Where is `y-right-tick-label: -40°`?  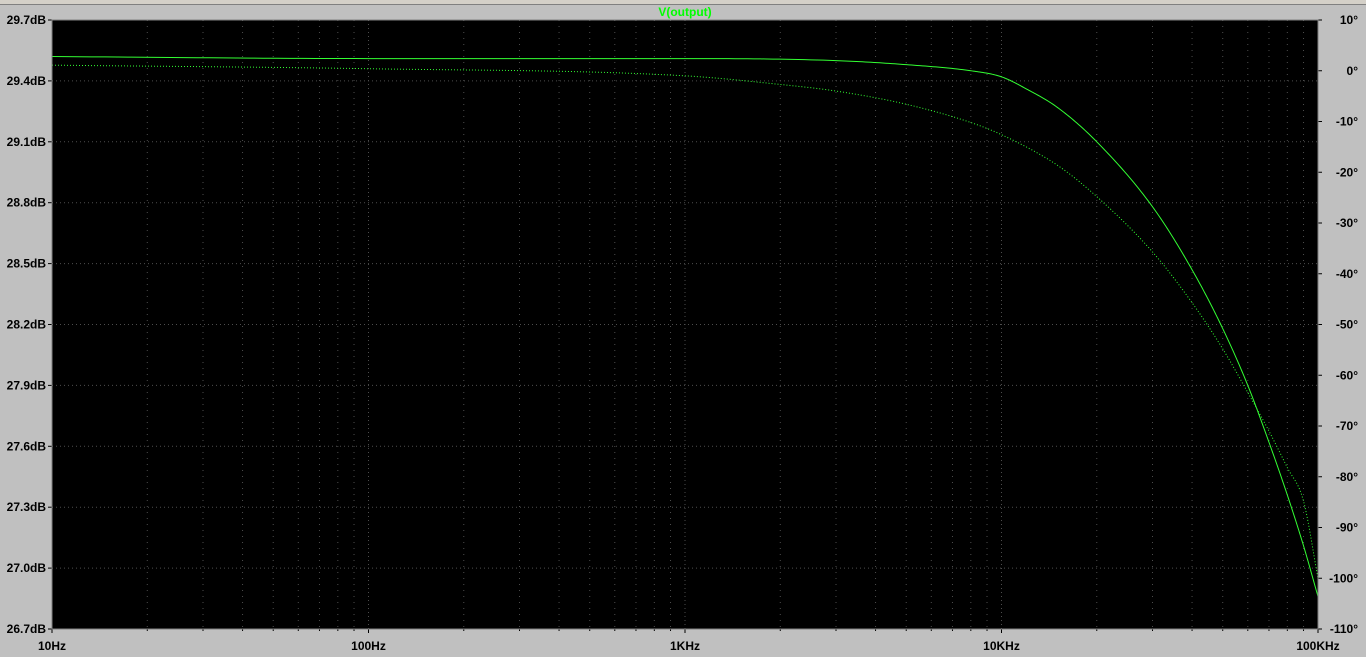 y-right-tick-label: -40° is located at coordinates (1347, 274).